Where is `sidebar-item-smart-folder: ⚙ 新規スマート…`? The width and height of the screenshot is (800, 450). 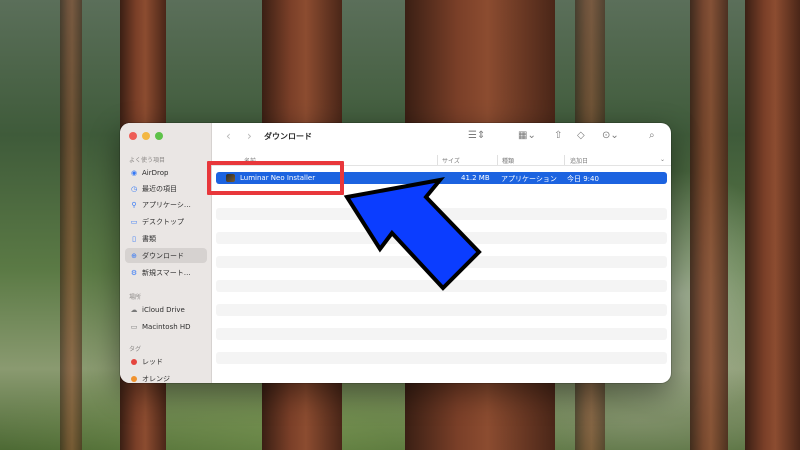 sidebar-item-smart-folder: ⚙ 新規スマート… is located at coordinates (166, 272).